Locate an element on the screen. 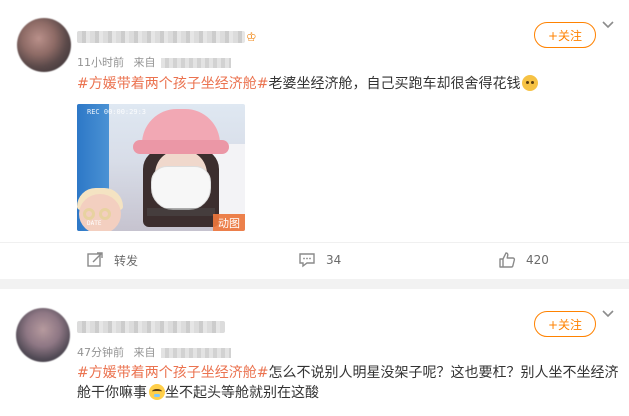 The width and height of the screenshot is (629, 416). post-meta: 47分钟前 来自 is located at coordinates (154, 352).